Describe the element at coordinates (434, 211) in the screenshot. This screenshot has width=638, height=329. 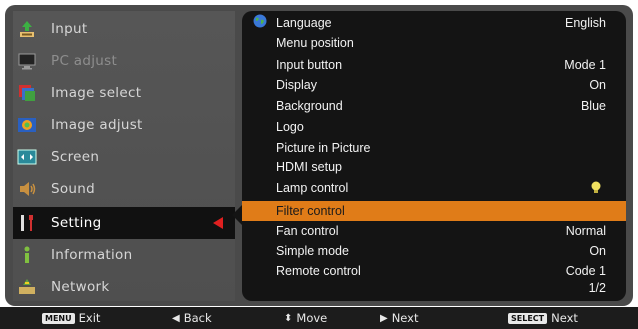
I see `menu-row-filter-control: Filter control` at that location.